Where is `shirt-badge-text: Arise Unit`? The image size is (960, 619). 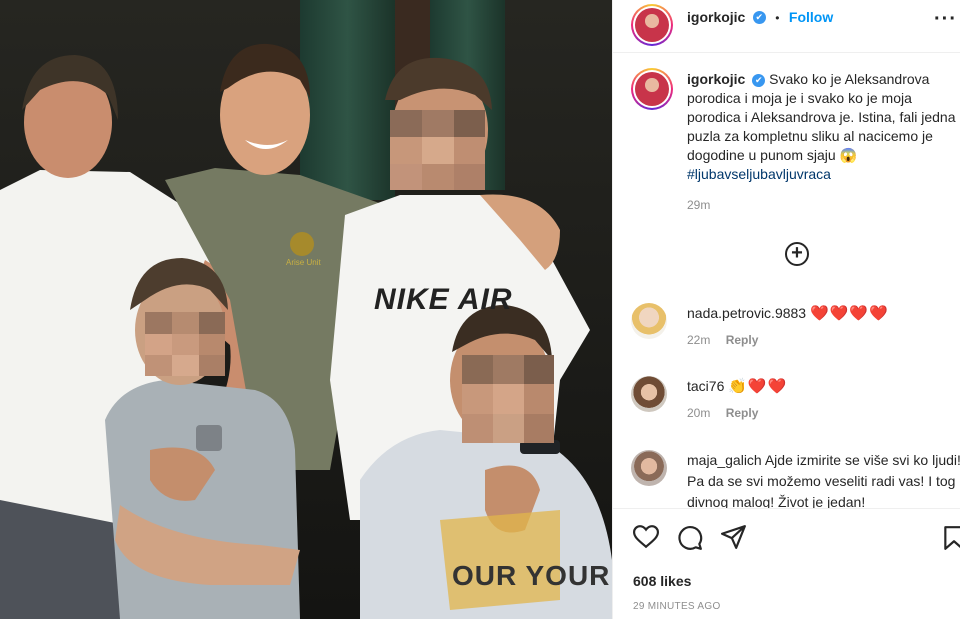 shirt-badge-text: Arise Unit is located at coordinates (303, 262).